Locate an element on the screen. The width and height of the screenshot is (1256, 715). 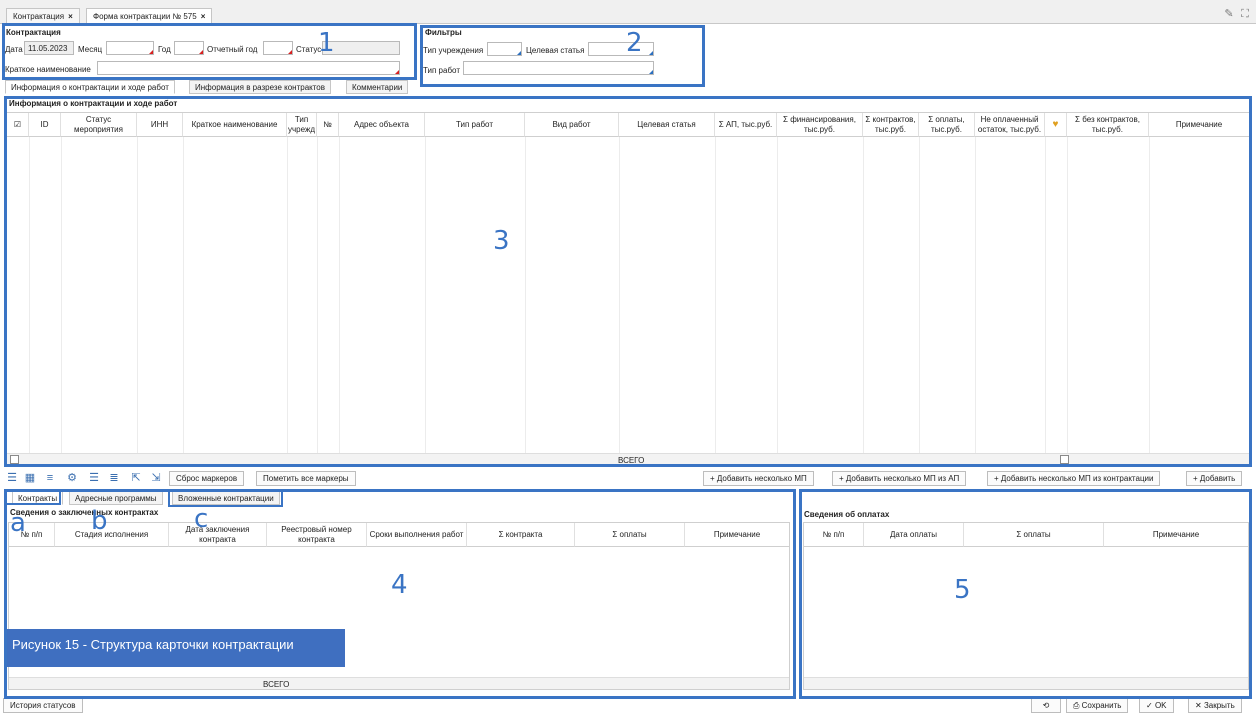
target-field is located at coordinates (621, 49).